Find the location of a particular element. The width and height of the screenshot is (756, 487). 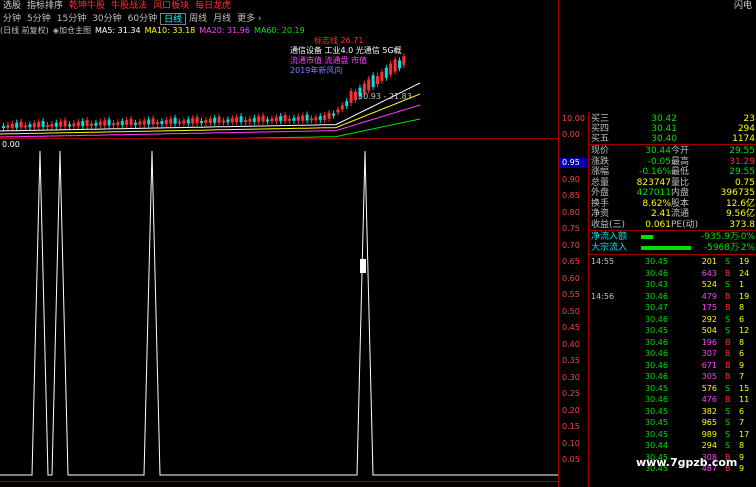

marker-line-label: 标志线 26.71 is located at coordinates (339, 40).